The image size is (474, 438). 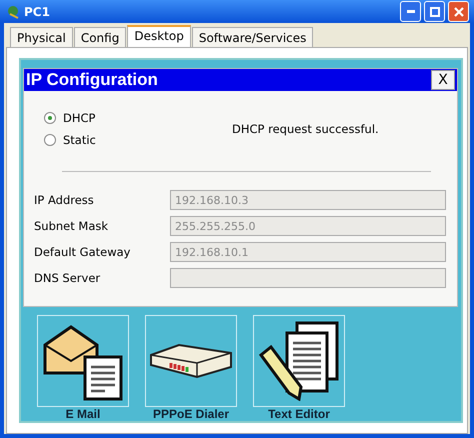 I want to click on minimize-button, so click(x=410, y=11).